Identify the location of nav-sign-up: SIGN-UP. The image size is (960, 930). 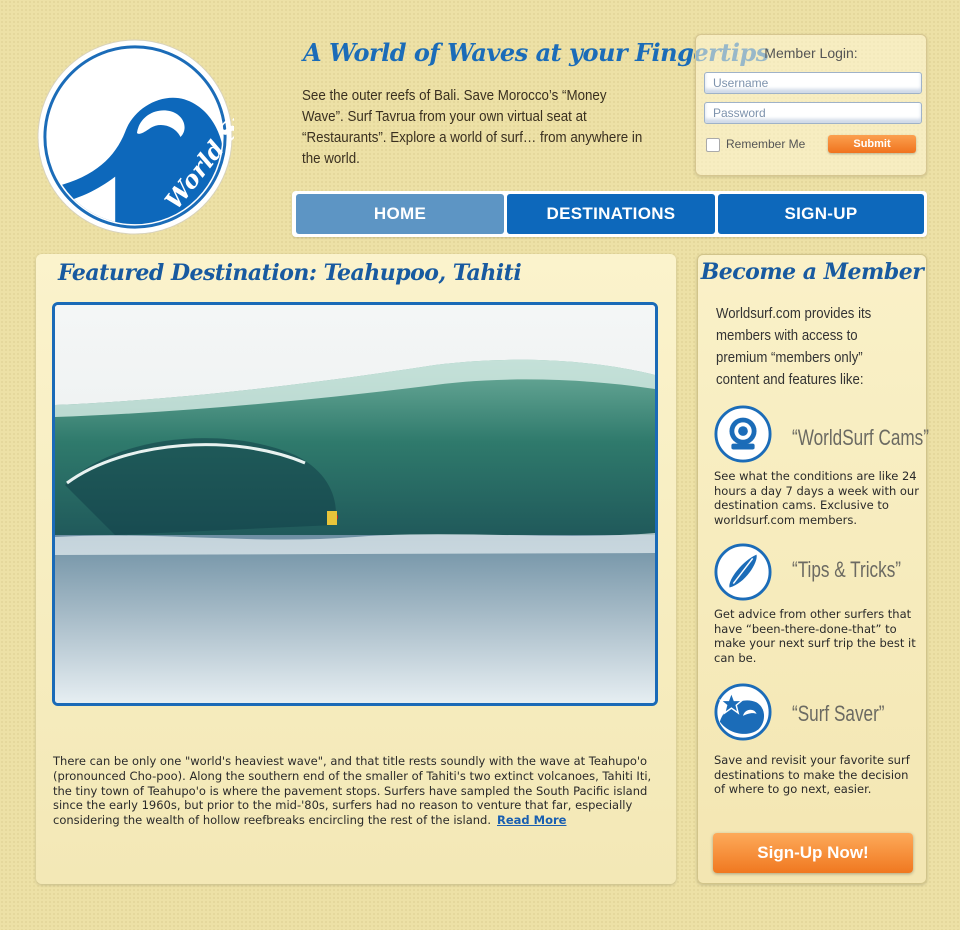
(821, 214).